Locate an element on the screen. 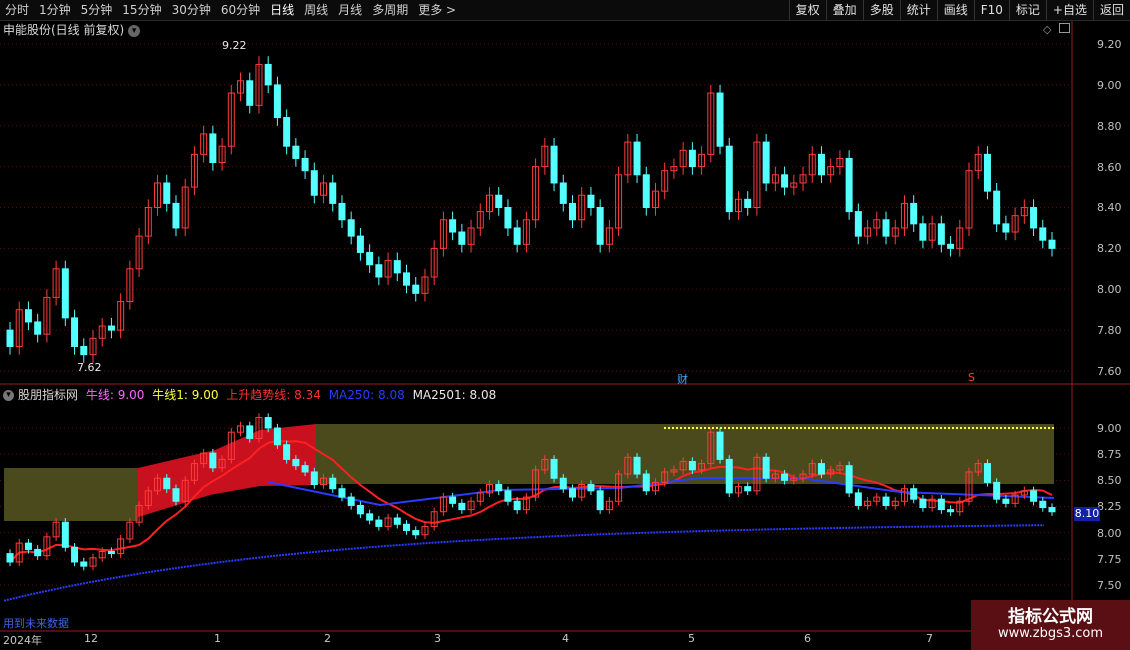 The height and width of the screenshot is (650, 1130). price-tick: 8.20 is located at coordinates (1109, 248).